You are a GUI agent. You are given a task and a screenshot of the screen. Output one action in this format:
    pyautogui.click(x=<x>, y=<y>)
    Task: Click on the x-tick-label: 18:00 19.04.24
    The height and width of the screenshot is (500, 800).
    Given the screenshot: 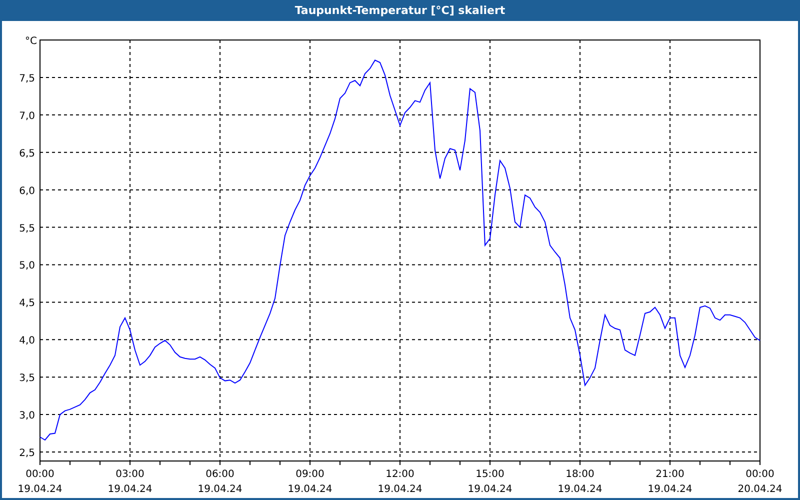 What is the action you would take?
    pyautogui.click(x=580, y=482)
    